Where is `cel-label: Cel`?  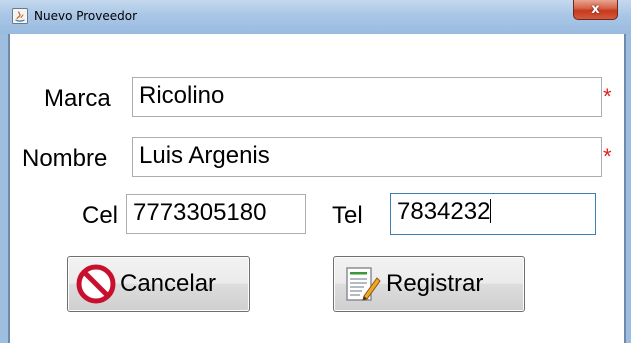 cel-label: Cel is located at coordinates (100, 215).